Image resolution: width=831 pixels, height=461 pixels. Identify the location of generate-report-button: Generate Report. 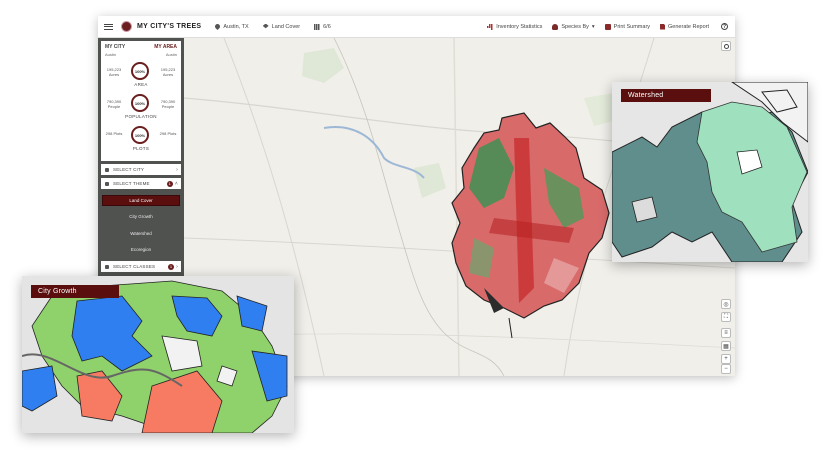
(684, 26).